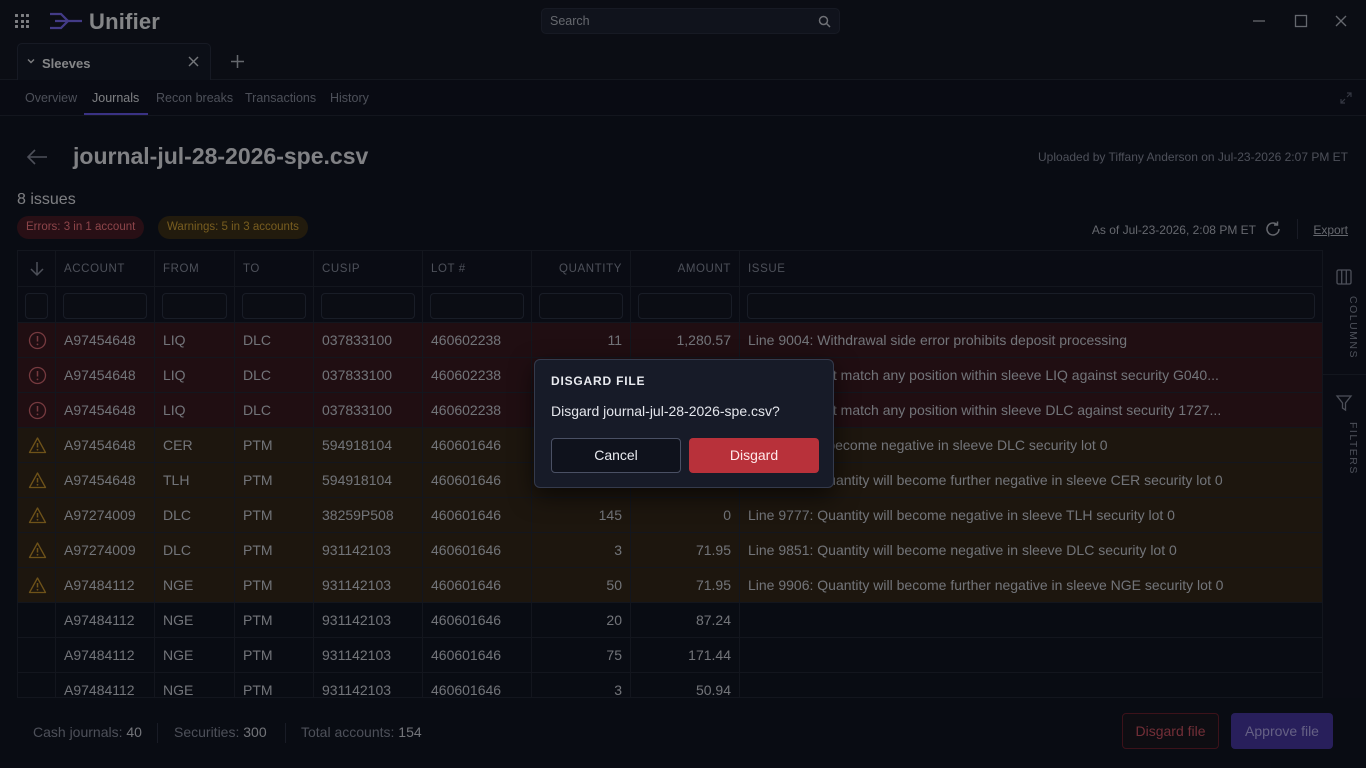 Image resolution: width=1366 pixels, height=768 pixels. I want to click on cancel-button: Cancel, so click(616, 455).